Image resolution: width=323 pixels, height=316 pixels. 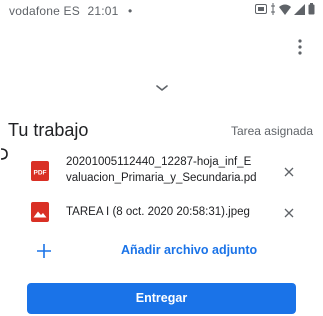 I want to click on status-carrier-time: vodafone ES 21:01 •, so click(x=70, y=11).